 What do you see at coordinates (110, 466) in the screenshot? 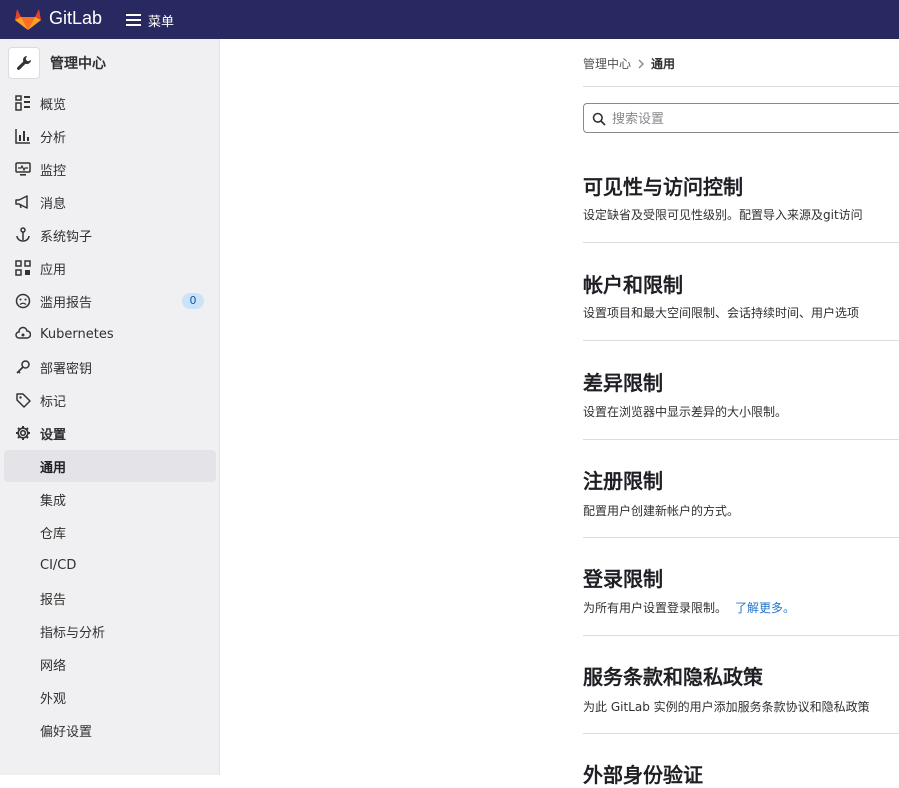
I see `sidebar-subitem-general: 通用` at bounding box center [110, 466].